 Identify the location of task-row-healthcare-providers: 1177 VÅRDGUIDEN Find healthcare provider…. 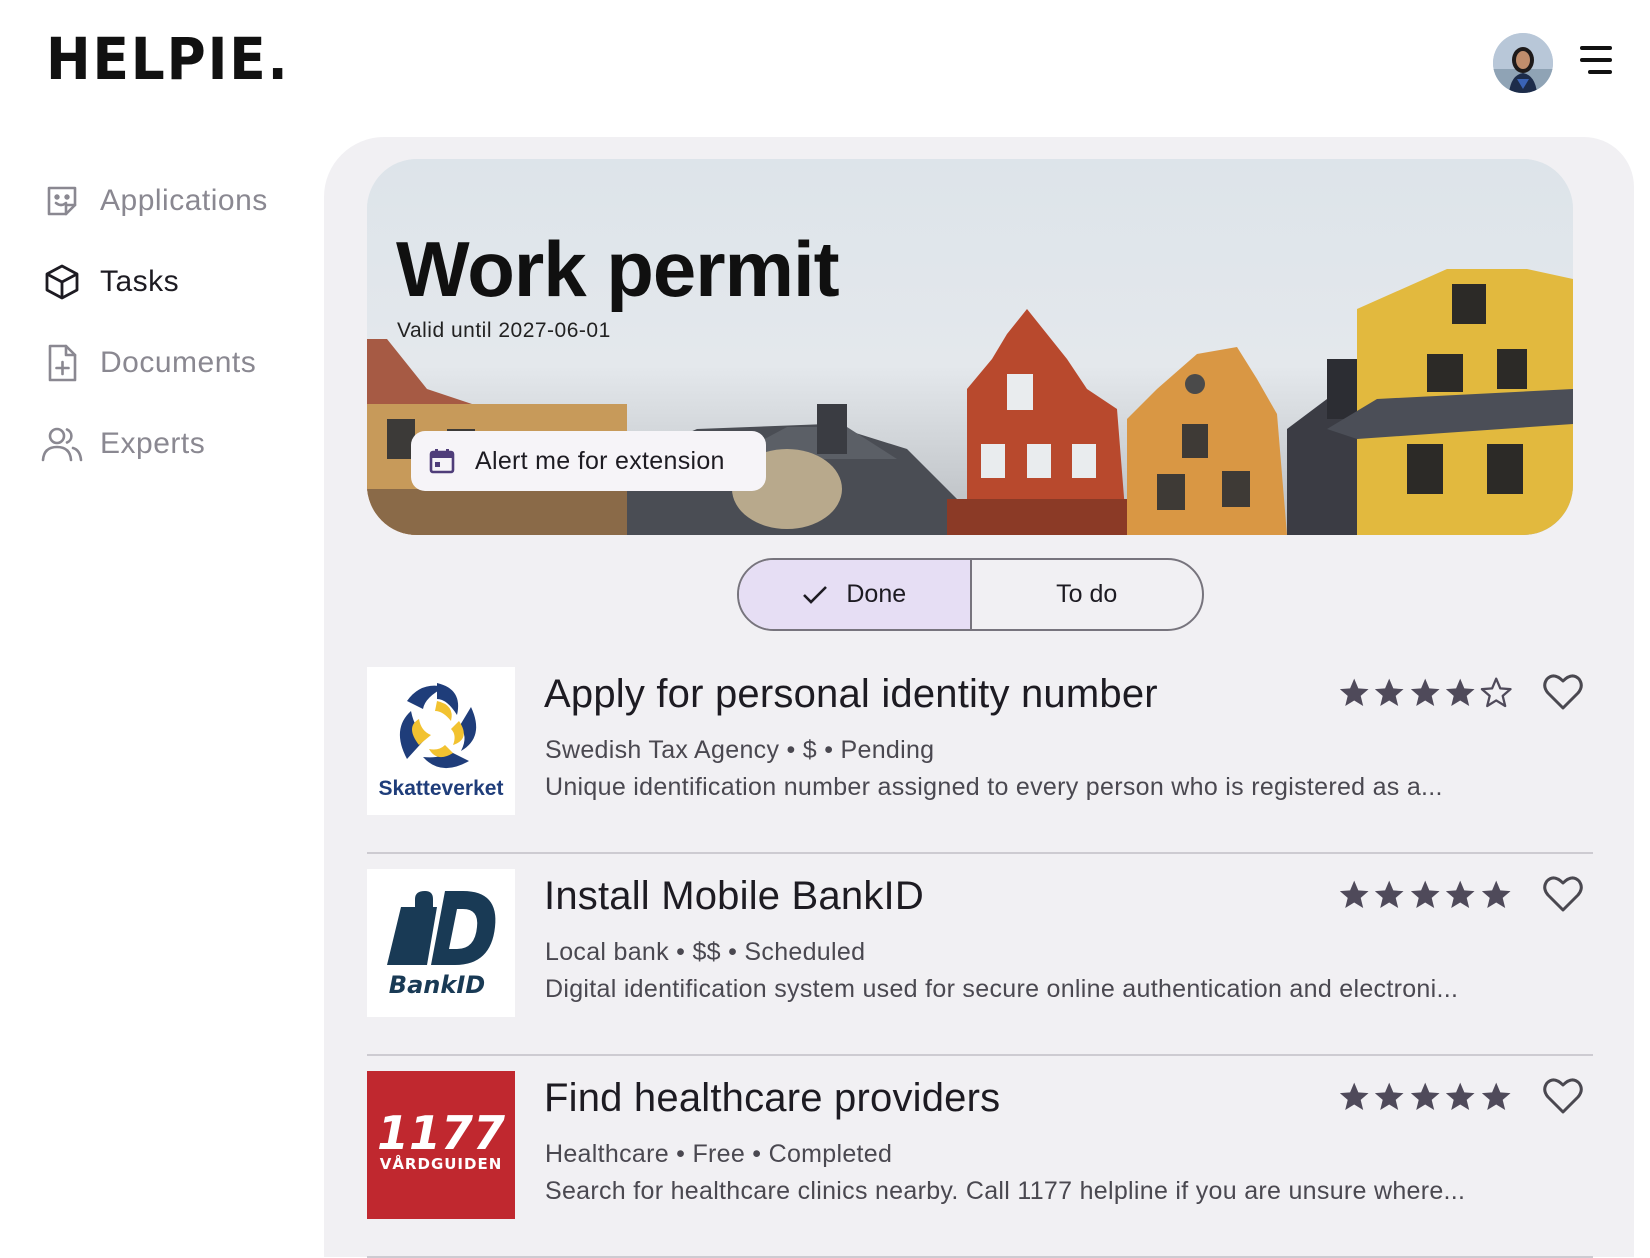
(980, 1157).